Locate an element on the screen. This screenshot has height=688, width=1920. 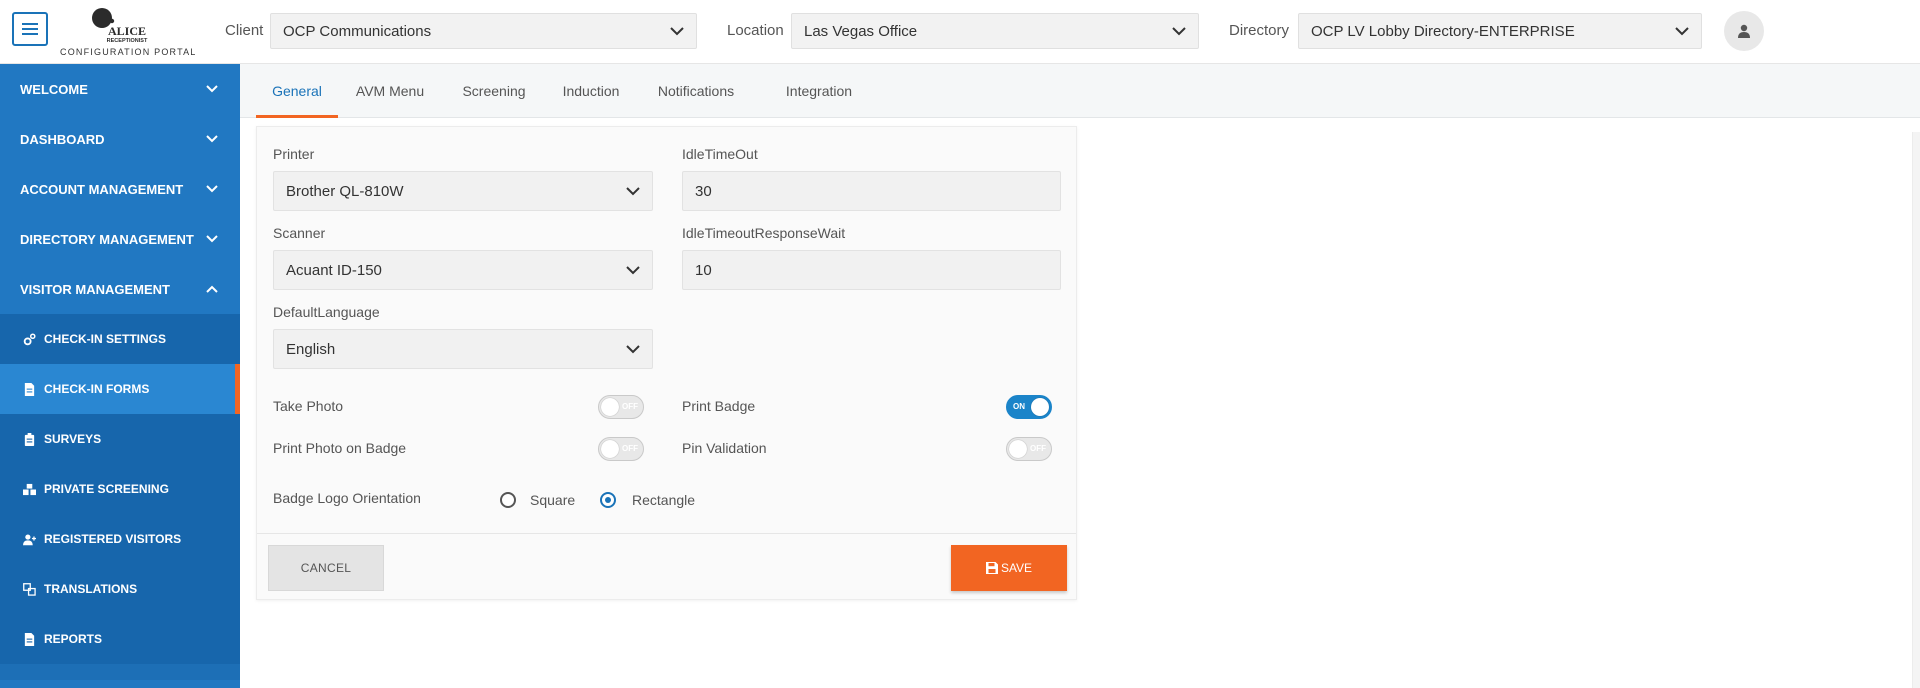
save-button: SAVE is located at coordinates (1009, 568).